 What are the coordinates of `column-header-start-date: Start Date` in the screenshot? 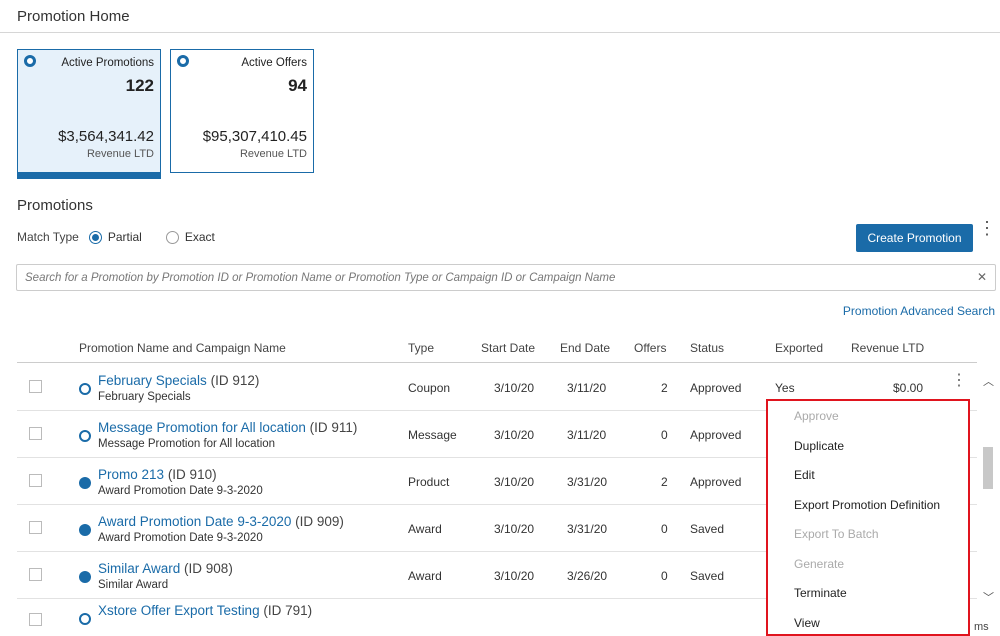 It's located at (508, 348).